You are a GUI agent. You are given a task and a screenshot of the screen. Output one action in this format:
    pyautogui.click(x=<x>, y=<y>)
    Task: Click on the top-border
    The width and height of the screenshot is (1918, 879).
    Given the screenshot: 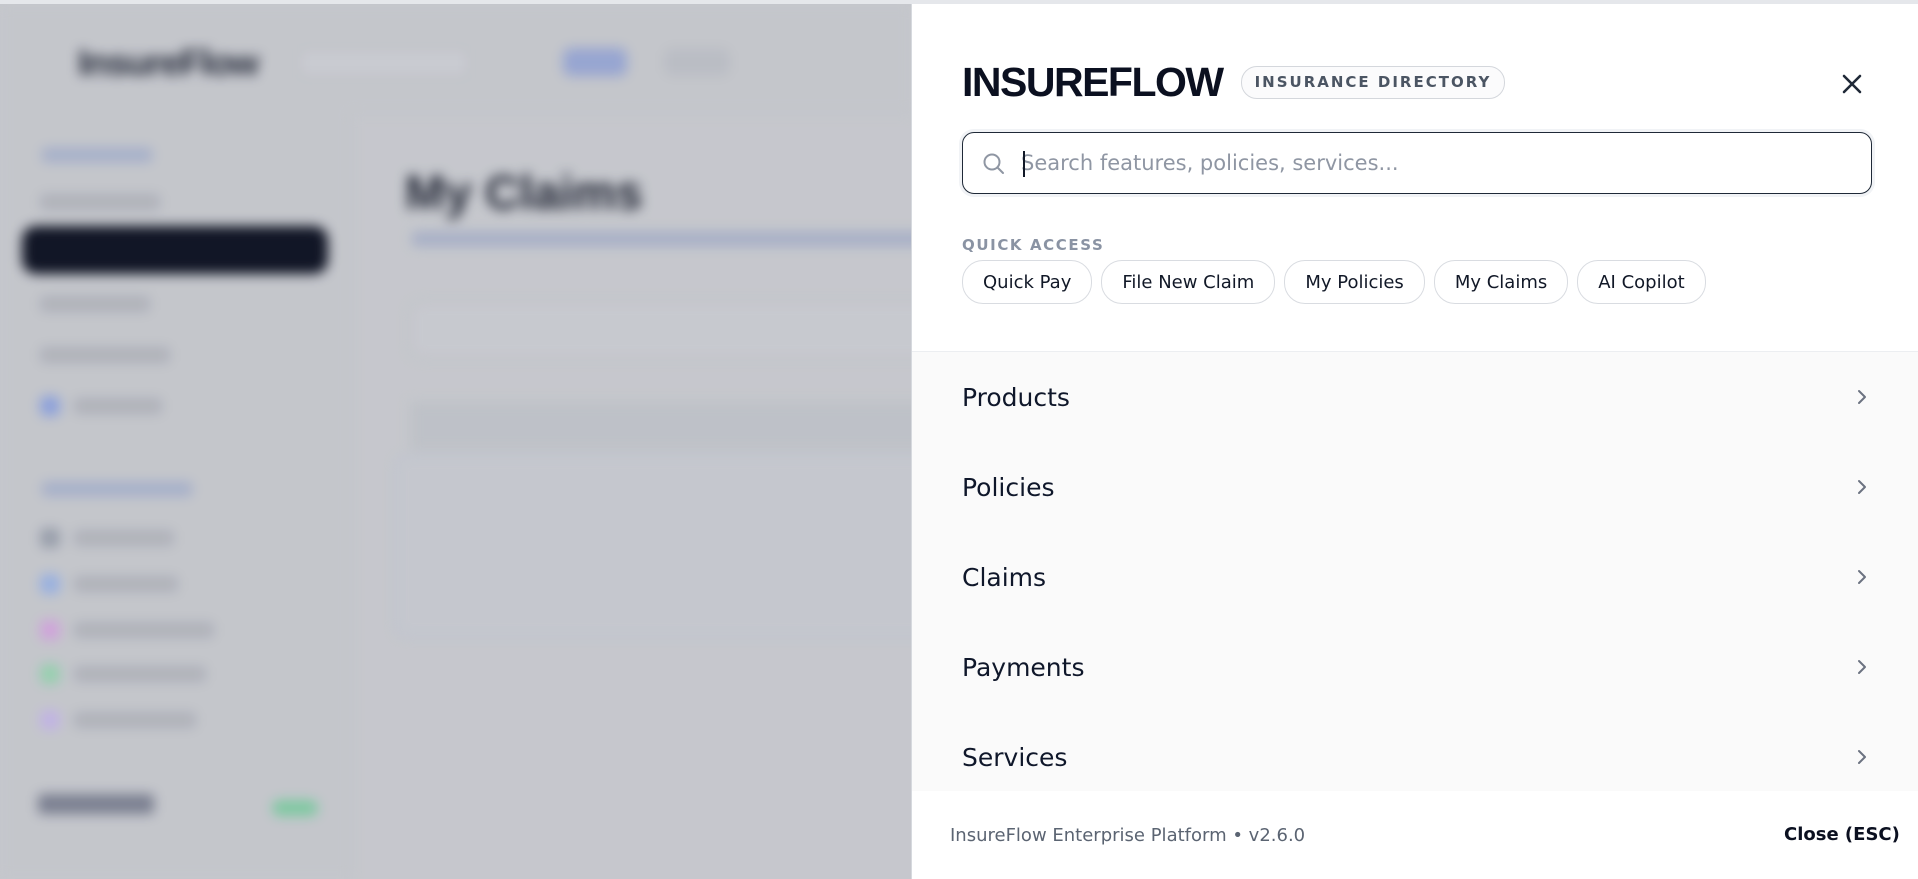 What is the action you would take?
    pyautogui.click(x=959, y=2)
    